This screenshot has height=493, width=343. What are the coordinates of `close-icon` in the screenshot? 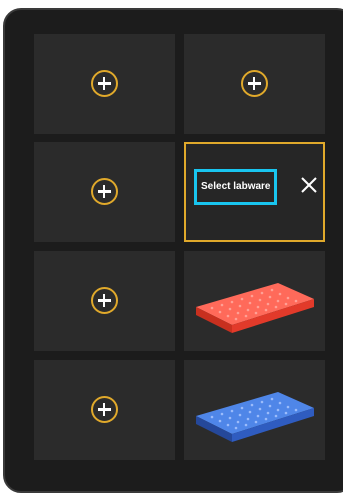 It's located at (309, 185).